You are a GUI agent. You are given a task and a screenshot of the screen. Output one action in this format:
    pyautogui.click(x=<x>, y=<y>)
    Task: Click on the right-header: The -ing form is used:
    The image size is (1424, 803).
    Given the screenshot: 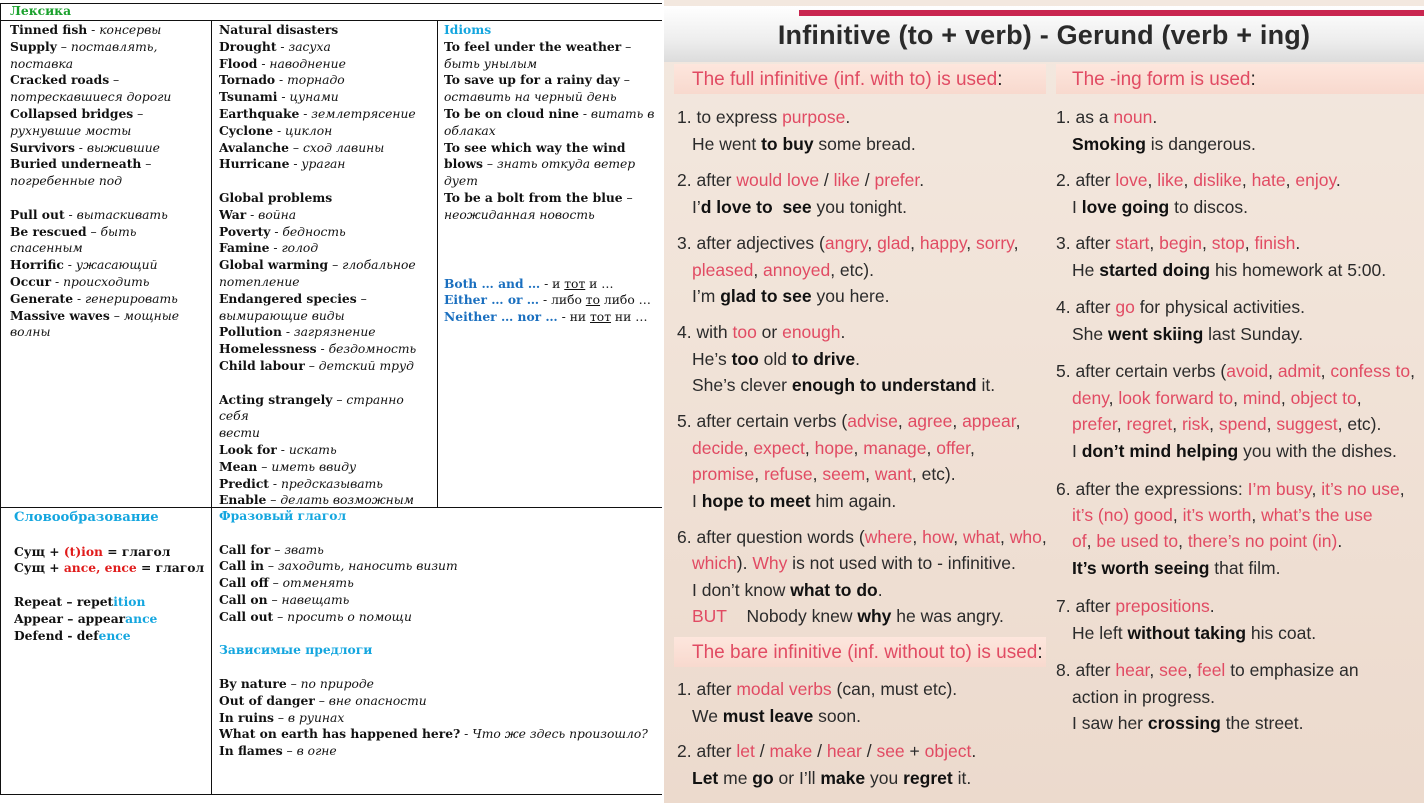 What is the action you would take?
    pyautogui.click(x=1164, y=79)
    